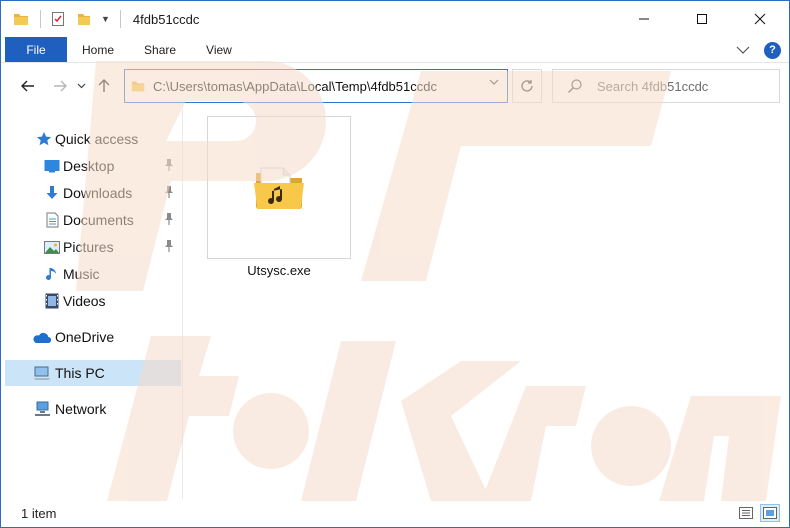 This screenshot has width=790, height=528. What do you see at coordinates (758, 513) in the screenshot?
I see `view-toggle` at bounding box center [758, 513].